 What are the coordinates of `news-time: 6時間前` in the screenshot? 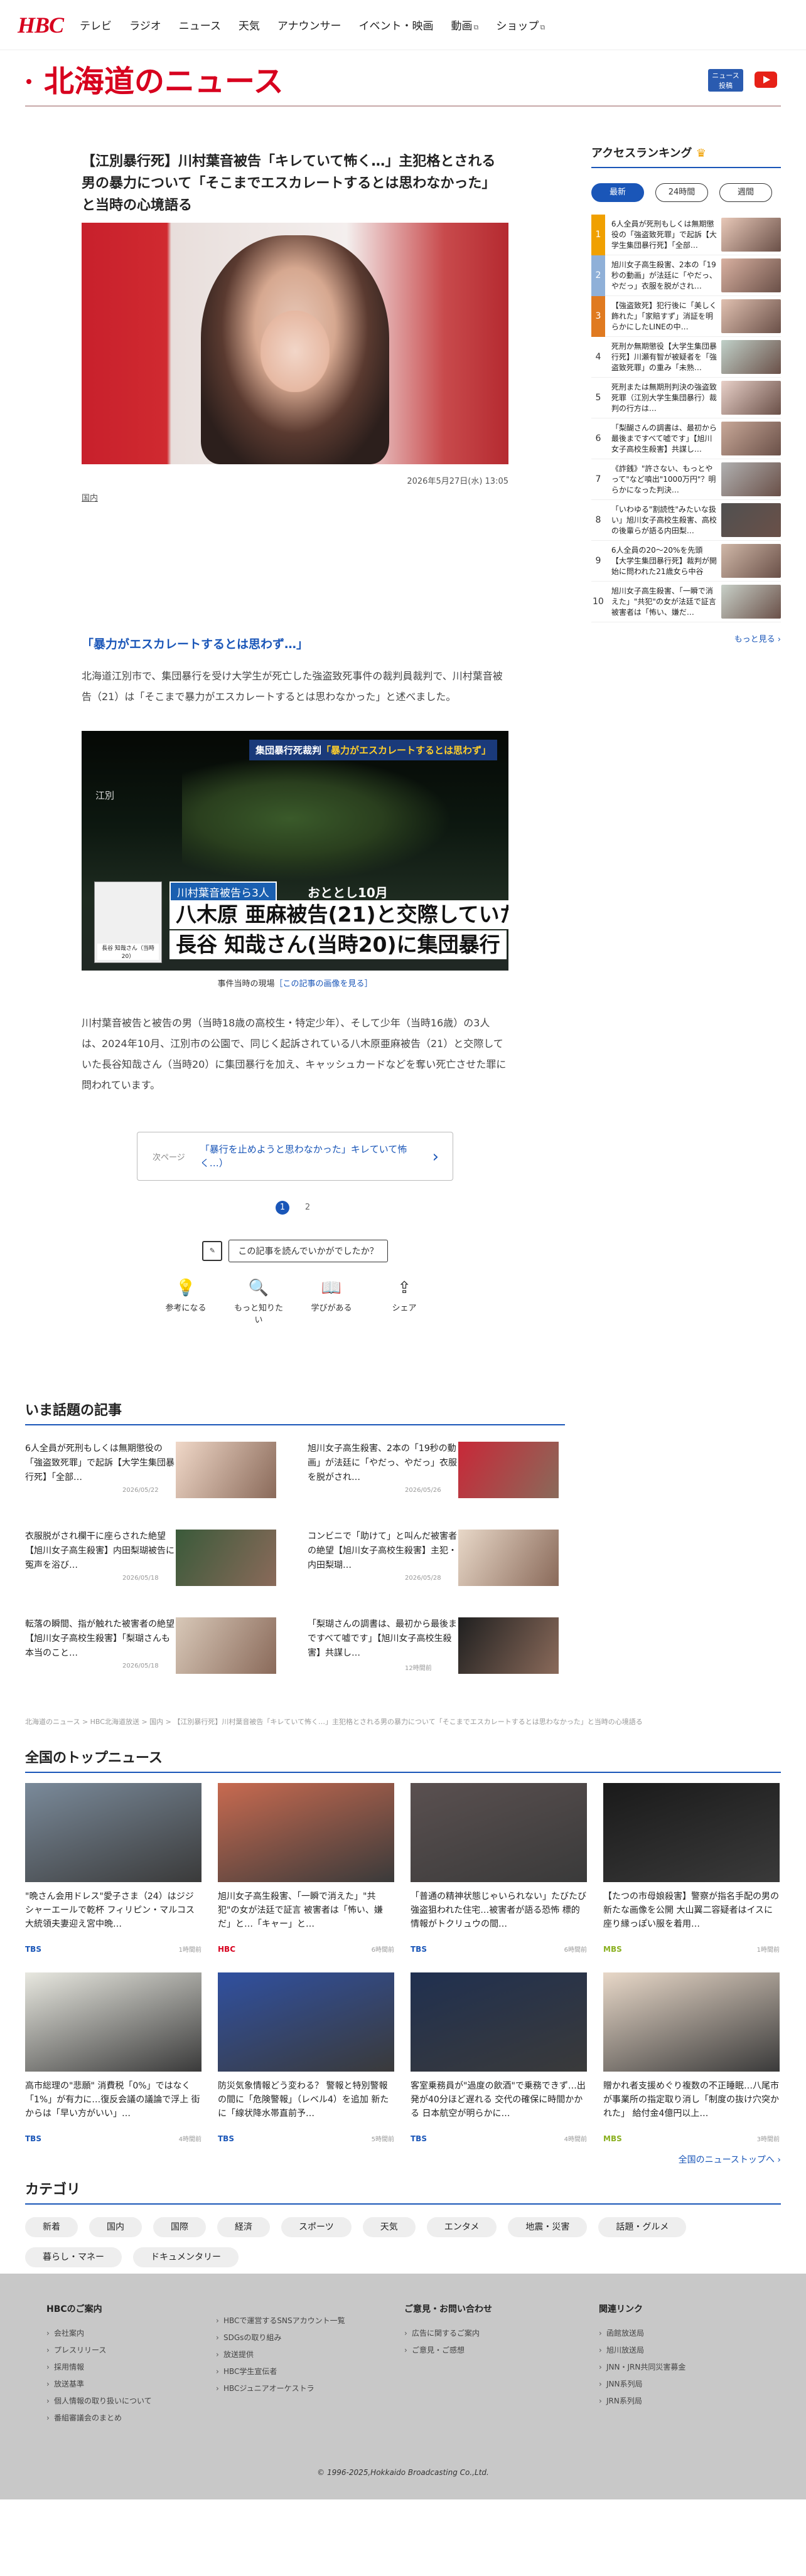 It's located at (575, 1950).